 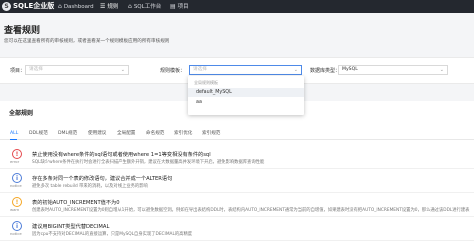 I want to click on db-type-filter-label: 数据库类型：, so click(x=325, y=71).